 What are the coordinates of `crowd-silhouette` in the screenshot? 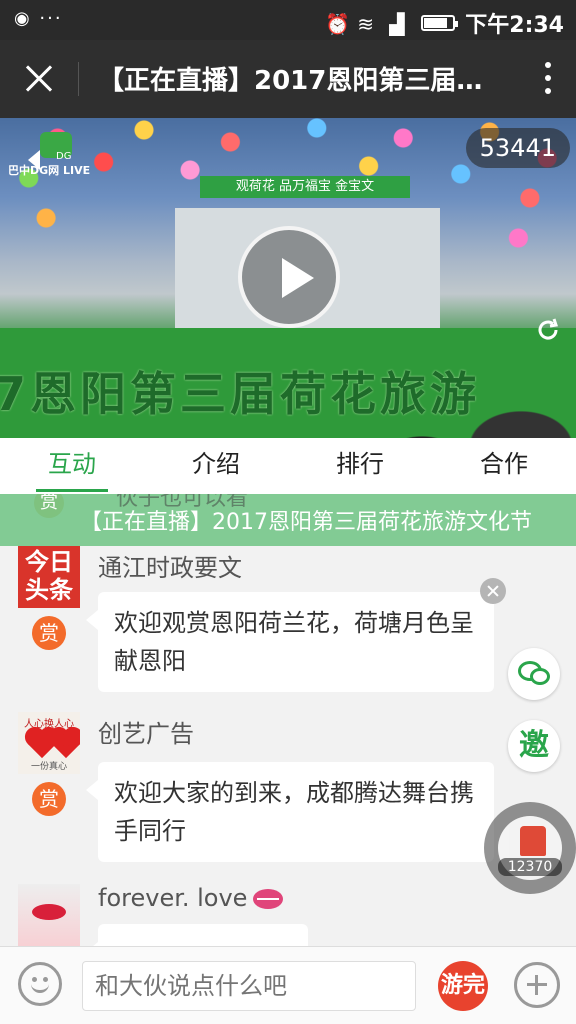 It's located at (466, 418).